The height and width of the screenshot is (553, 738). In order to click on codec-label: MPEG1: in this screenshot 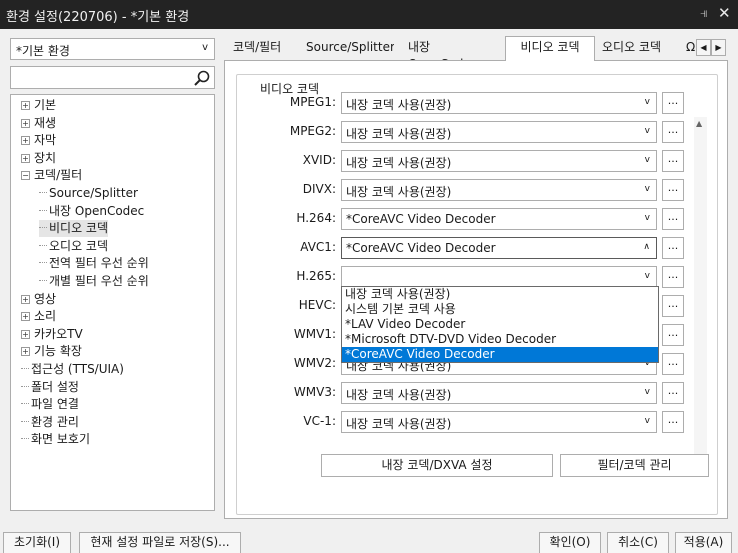, I will do `click(312, 102)`.